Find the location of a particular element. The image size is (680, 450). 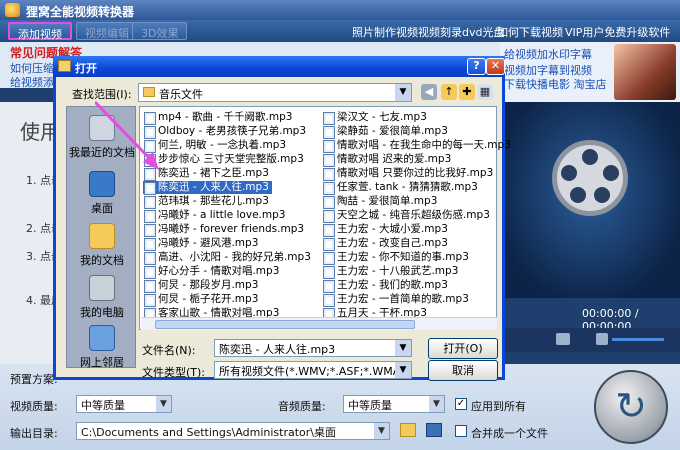

file-item: 王力宏 - 我们的歌.mp3 is located at coordinates (385, 286).